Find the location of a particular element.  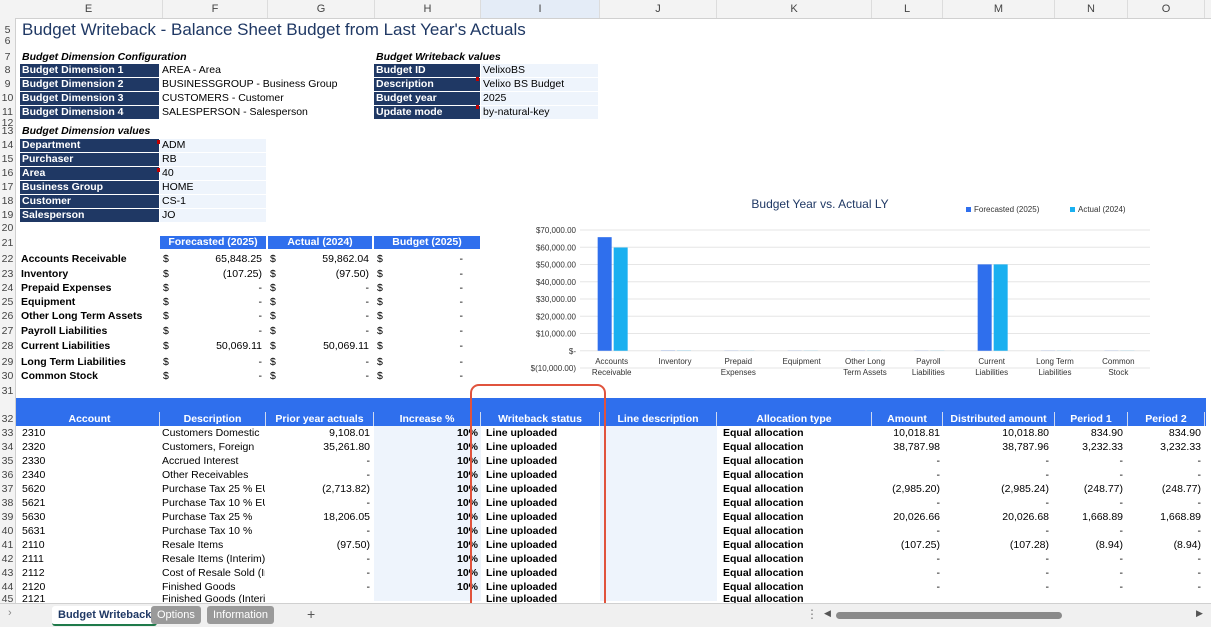

row-header: 35 is located at coordinates (7, 461).